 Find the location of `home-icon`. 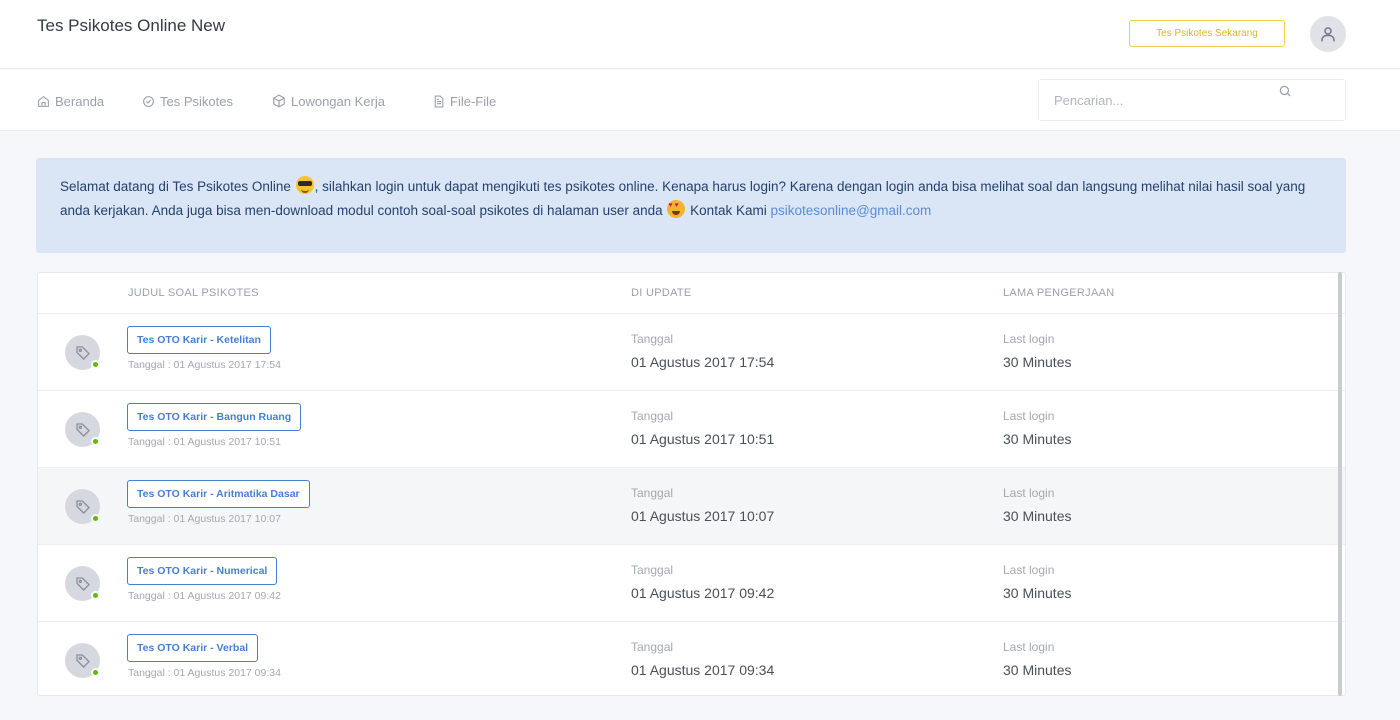

home-icon is located at coordinates (43, 101).